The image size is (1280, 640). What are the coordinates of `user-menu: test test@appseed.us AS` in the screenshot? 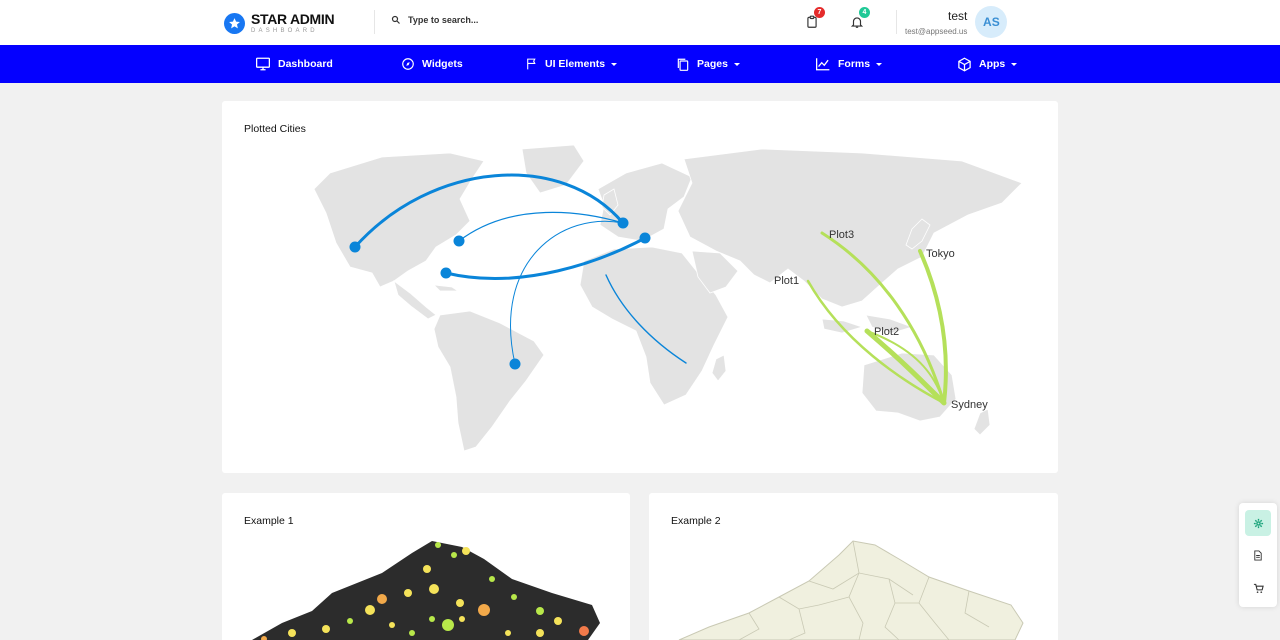 It's located at (956, 22).